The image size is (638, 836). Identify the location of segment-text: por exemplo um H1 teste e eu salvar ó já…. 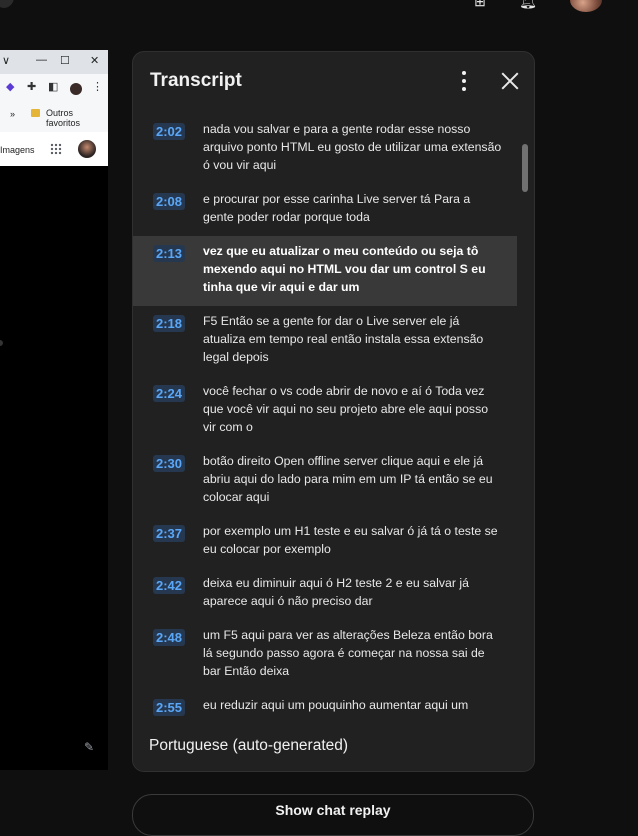
(350, 540).